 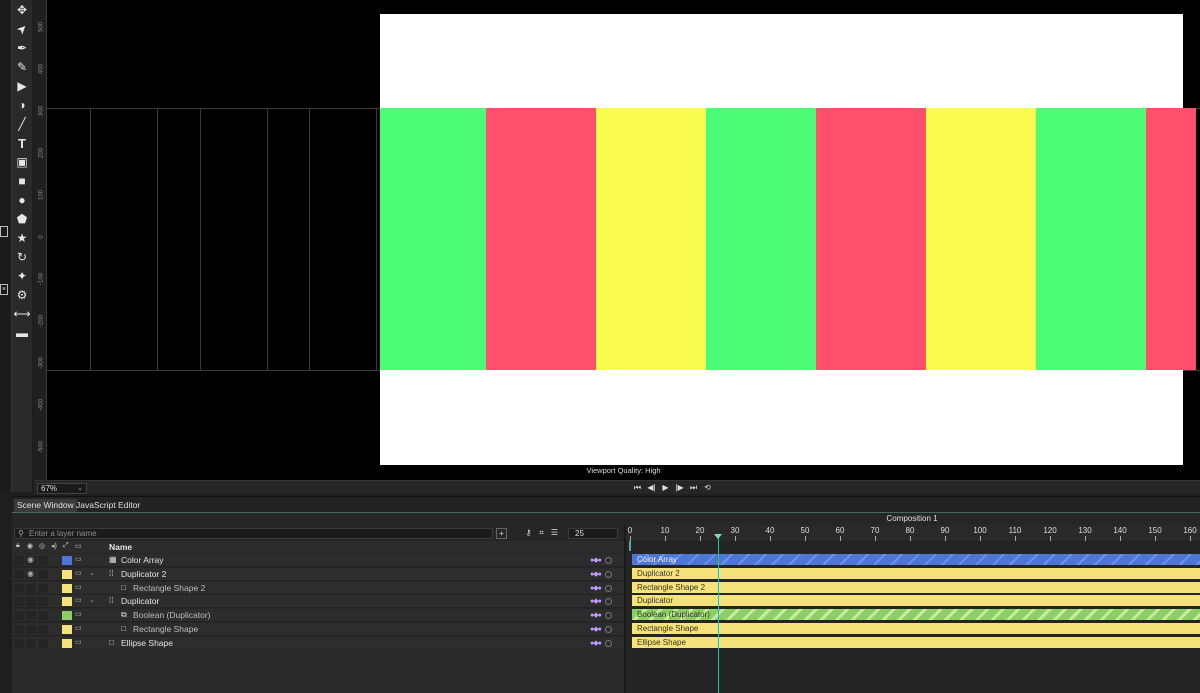 What do you see at coordinates (707, 488) in the screenshot?
I see `loop-icon: ⟲` at bounding box center [707, 488].